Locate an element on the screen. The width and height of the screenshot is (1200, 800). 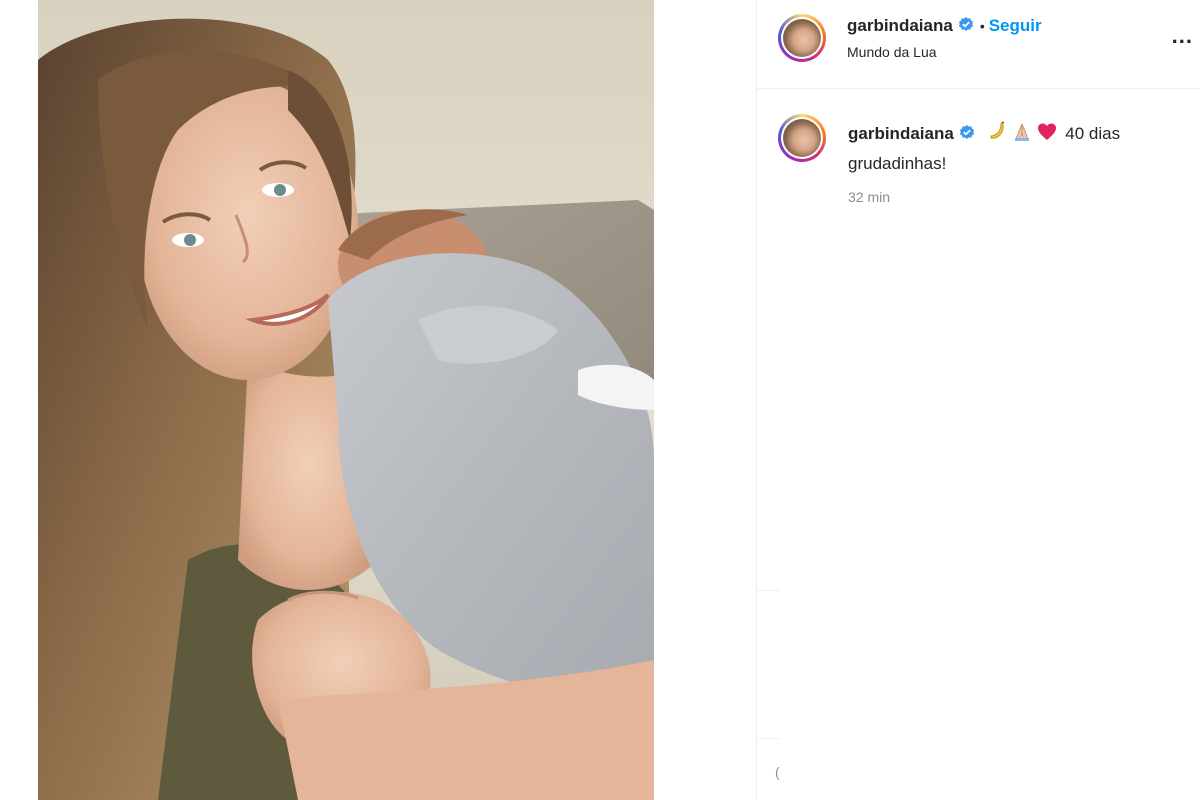
caption-avatar is located at coordinates (802, 138).